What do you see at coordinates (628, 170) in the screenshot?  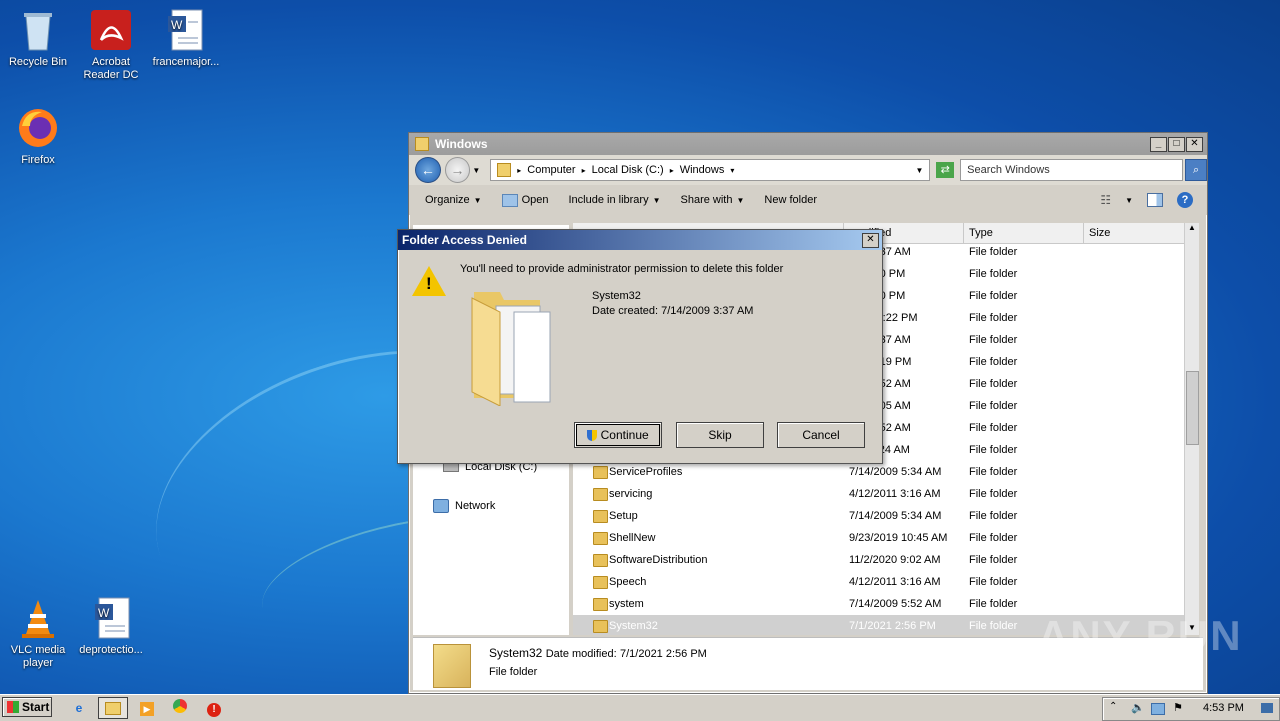 I see `breadcrumb-local-disk: Local Disk (C:)` at bounding box center [628, 170].